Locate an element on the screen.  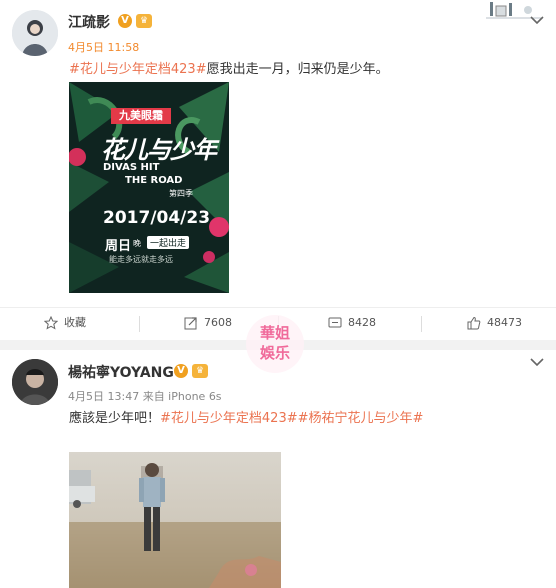
post-text: #花儿与少年定档423#愿我出走一月，归来仍是少年。 is located at coordinates (229, 67).